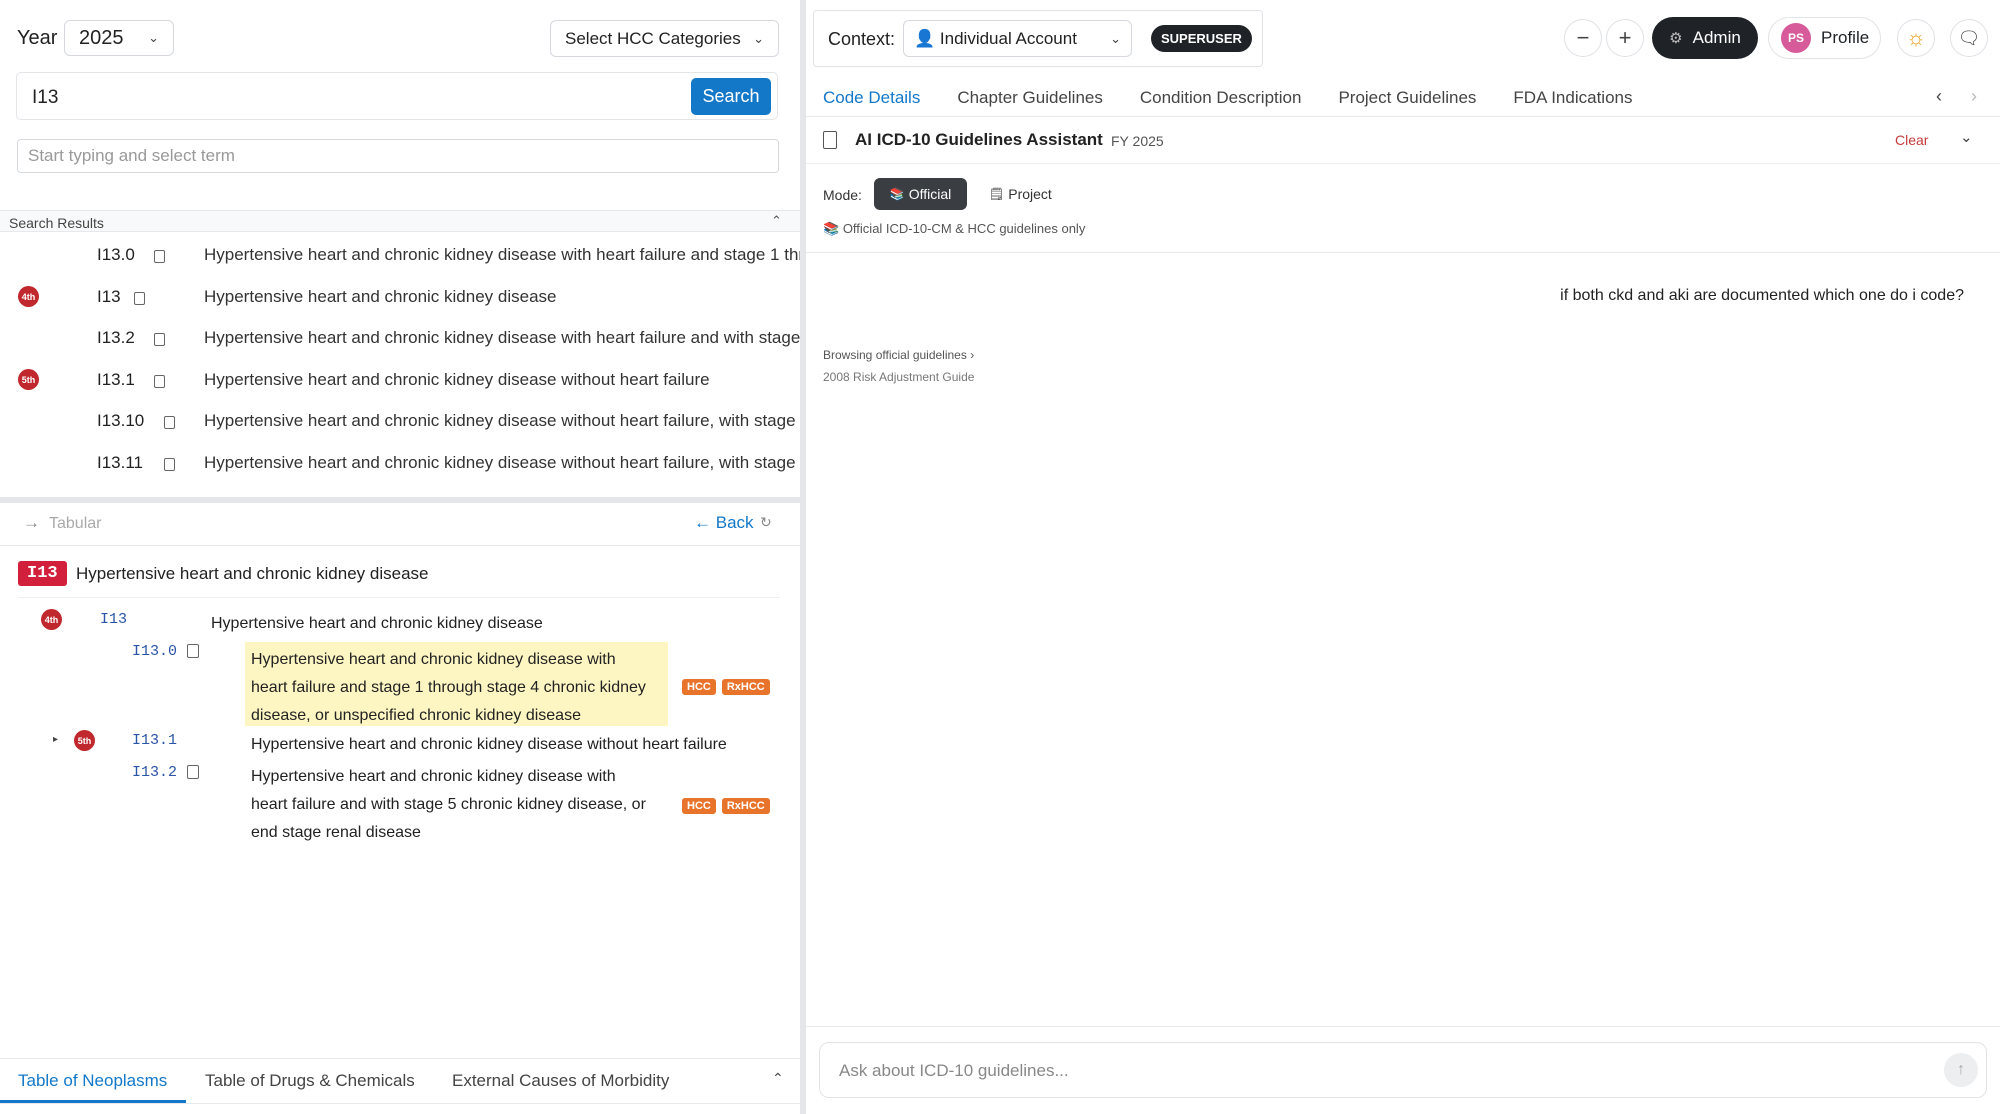 Image resolution: width=2000 pixels, height=1114 pixels. What do you see at coordinates (154, 651) in the screenshot?
I see `tree-code-i13-0: I13.0` at bounding box center [154, 651].